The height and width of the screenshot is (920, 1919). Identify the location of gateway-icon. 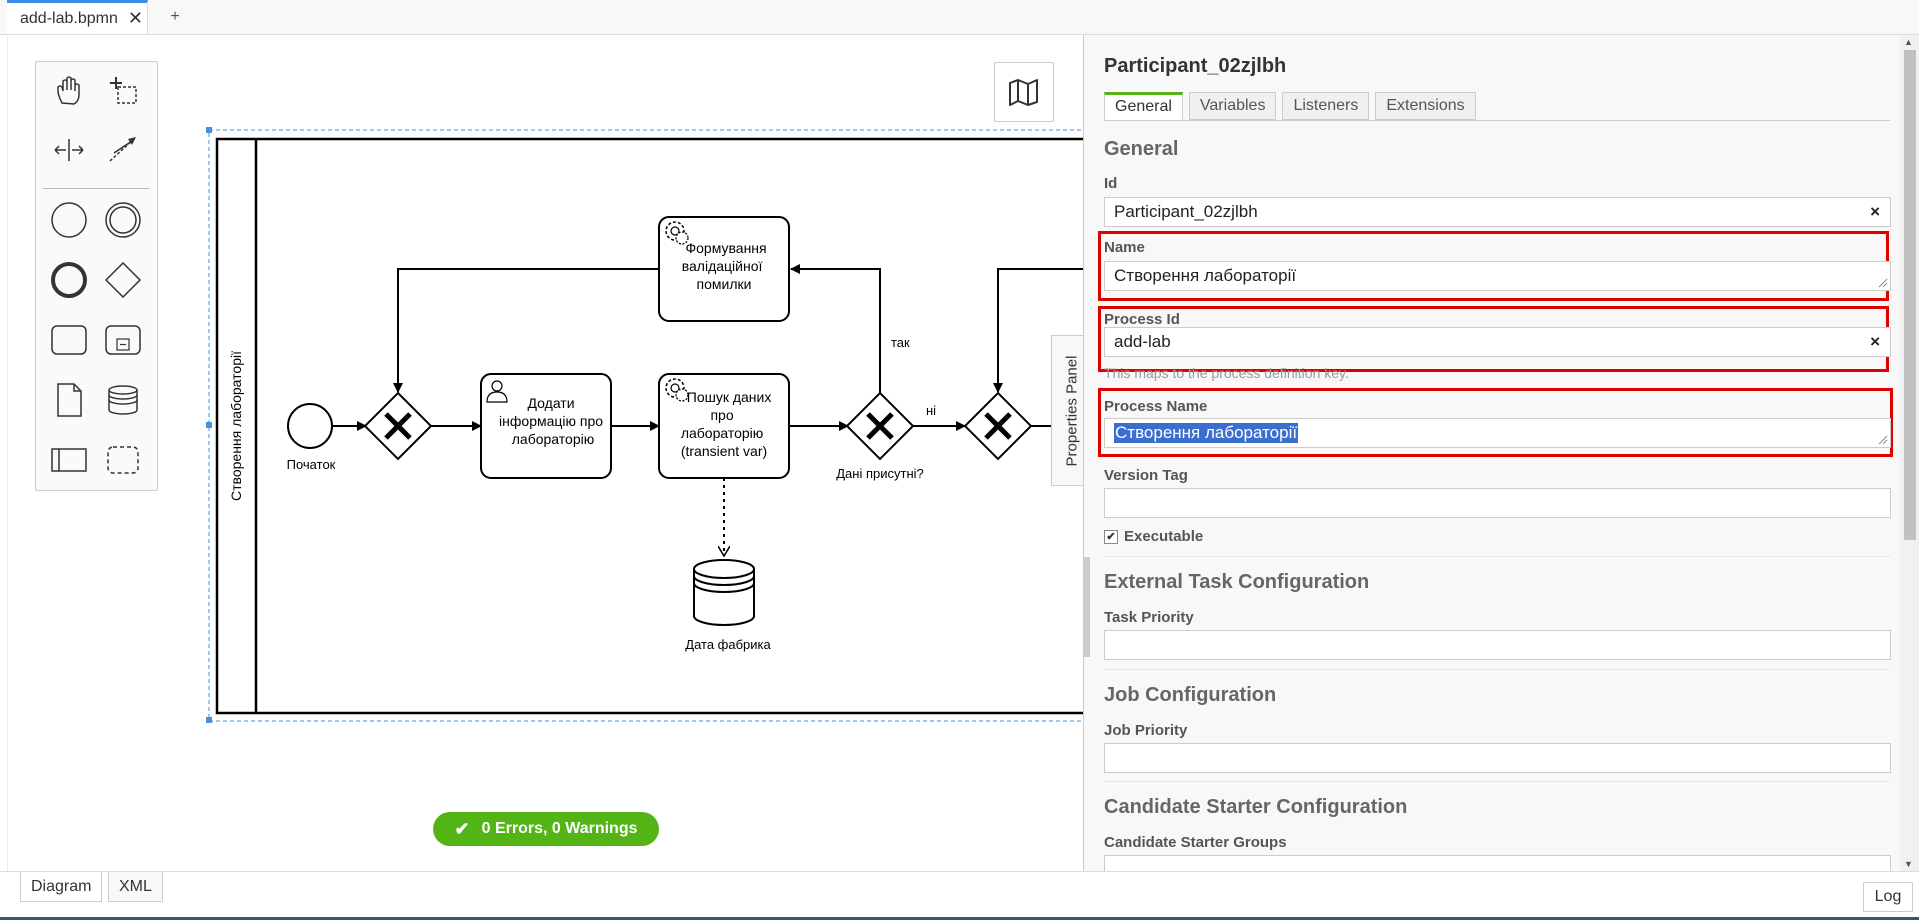
(123, 280).